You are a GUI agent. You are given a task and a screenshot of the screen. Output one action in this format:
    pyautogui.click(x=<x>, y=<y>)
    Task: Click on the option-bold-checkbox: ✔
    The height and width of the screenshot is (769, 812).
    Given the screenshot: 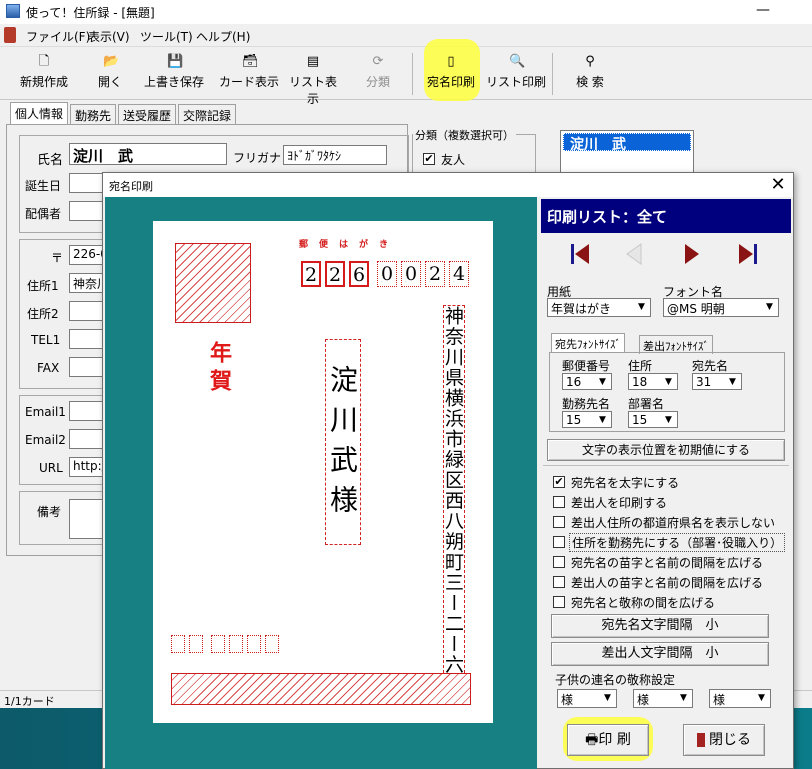 What is the action you would take?
    pyautogui.click(x=559, y=482)
    